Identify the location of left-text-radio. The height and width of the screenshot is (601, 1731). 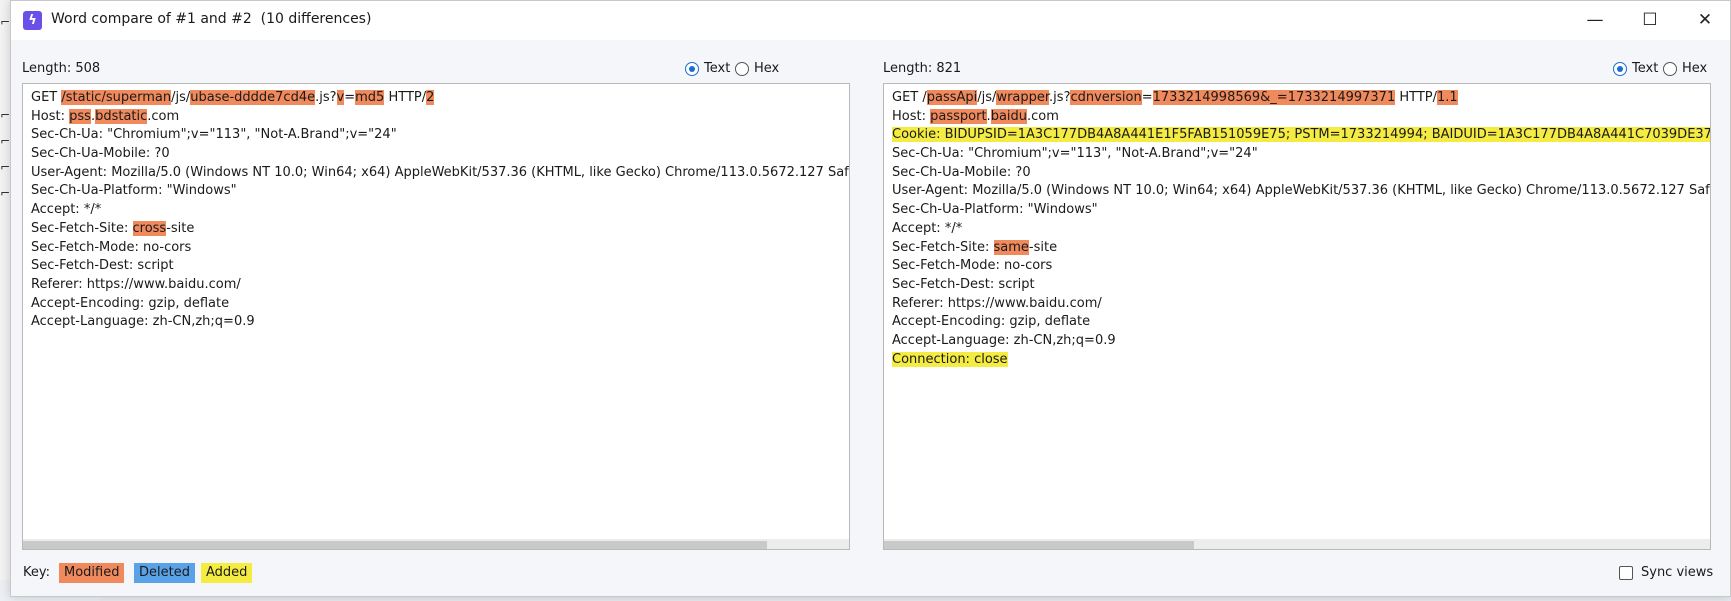
(692, 69).